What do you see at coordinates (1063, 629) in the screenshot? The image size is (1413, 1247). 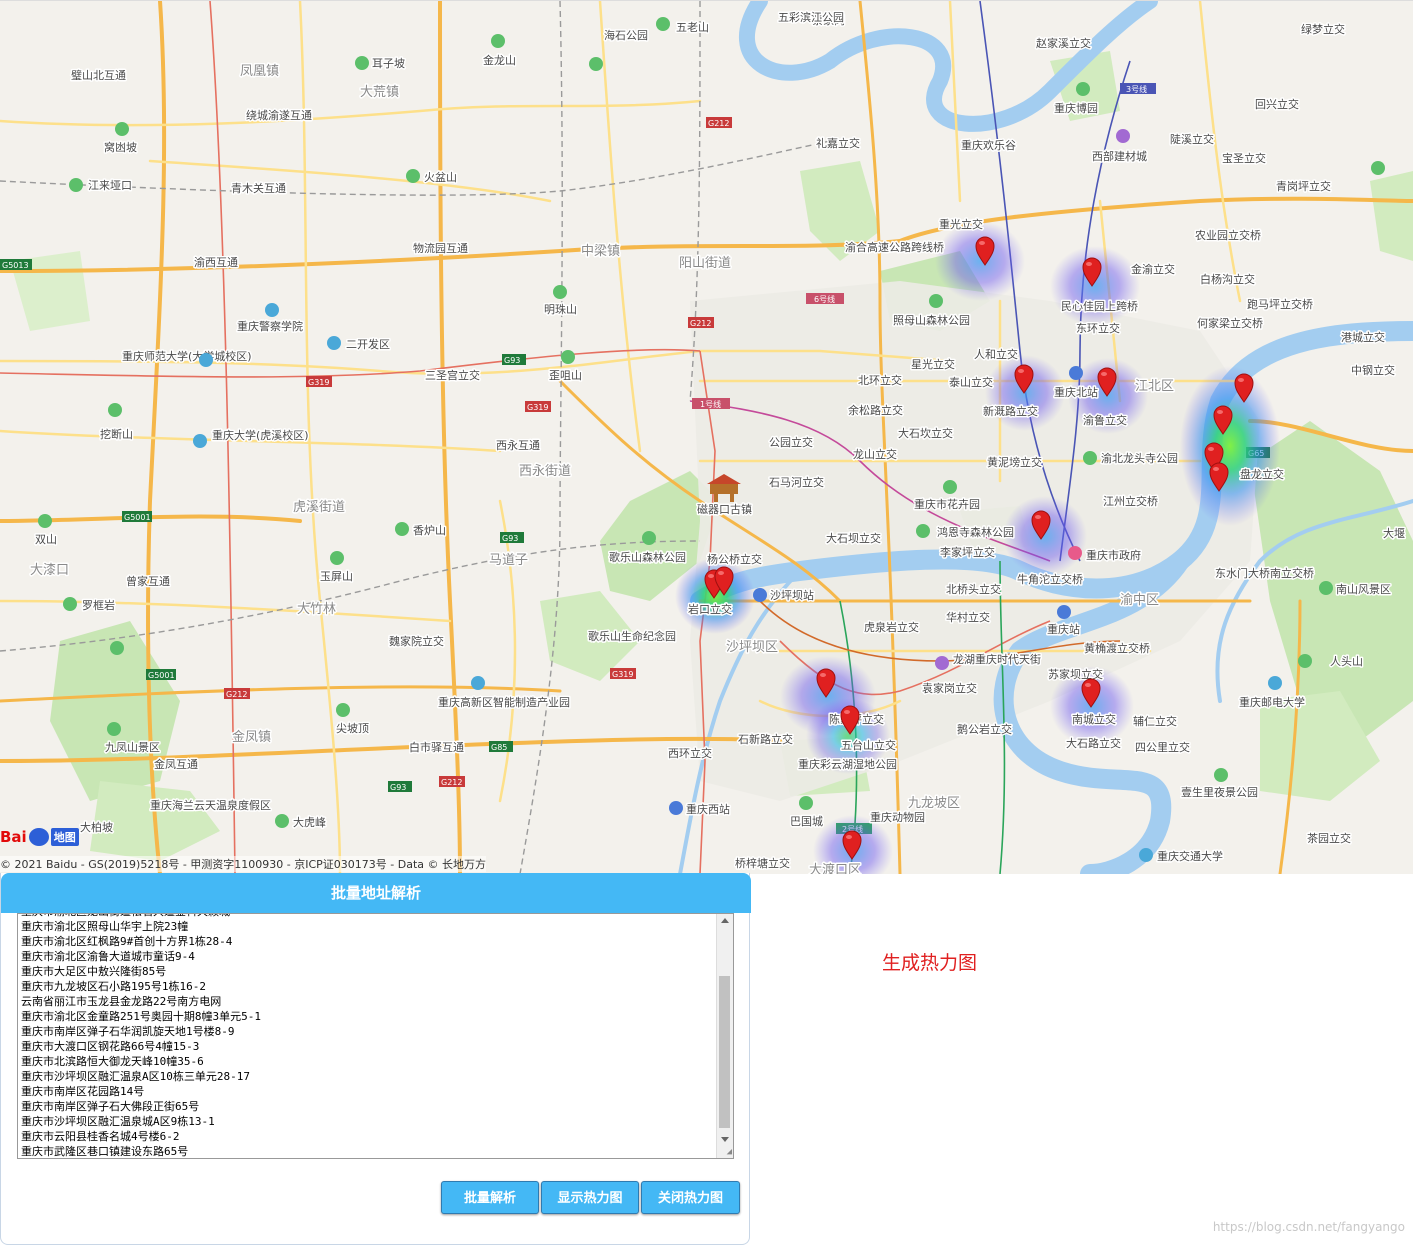 I see `map-label: 重庆站` at bounding box center [1063, 629].